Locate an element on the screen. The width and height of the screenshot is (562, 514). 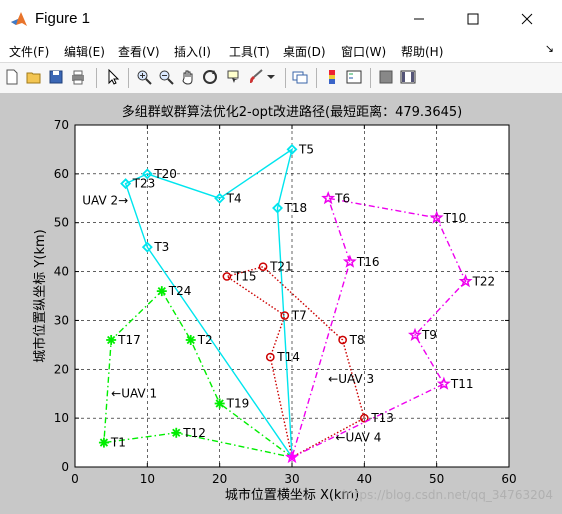
target-label: T12 is located at coordinates (194, 433).